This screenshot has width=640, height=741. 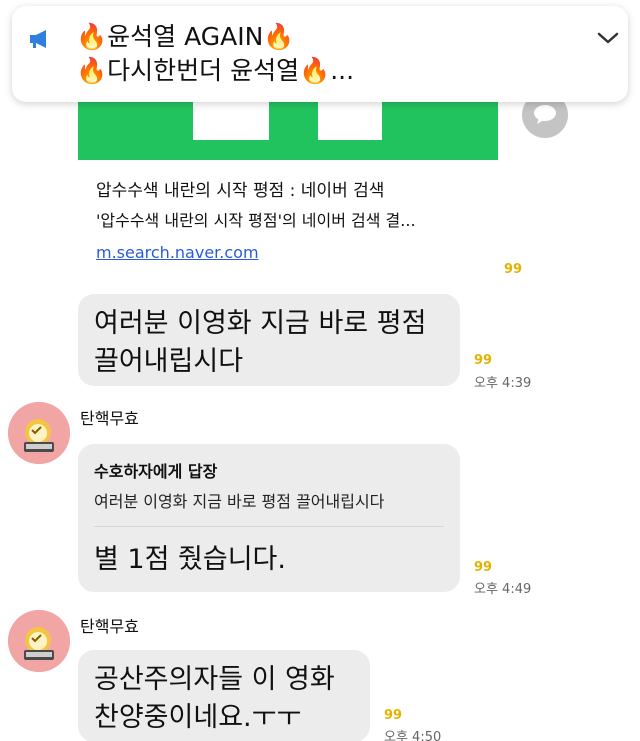 I want to click on message-text-line: 공산주의자들 이 영화, so click(x=214, y=679).